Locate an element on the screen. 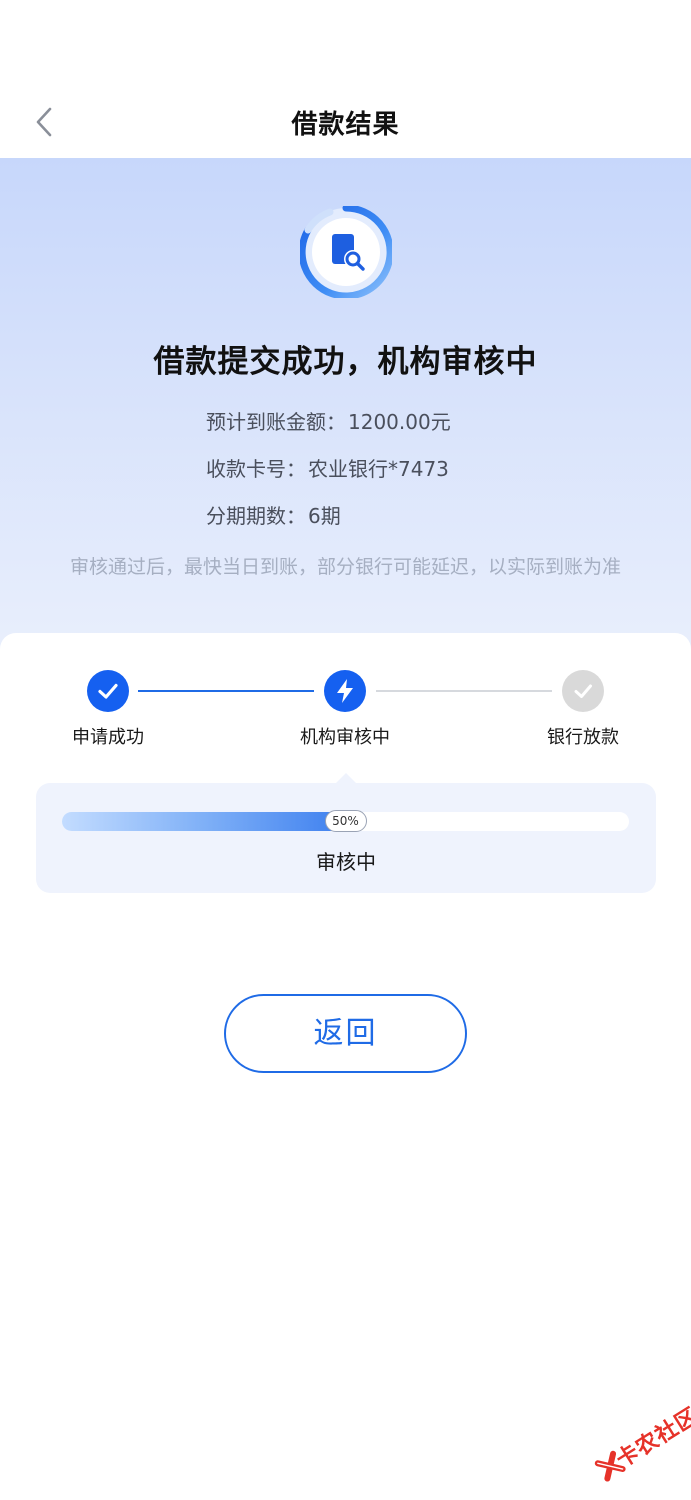 This screenshot has width=691, height=1500. progress-bar-fill is located at coordinates (204, 821).